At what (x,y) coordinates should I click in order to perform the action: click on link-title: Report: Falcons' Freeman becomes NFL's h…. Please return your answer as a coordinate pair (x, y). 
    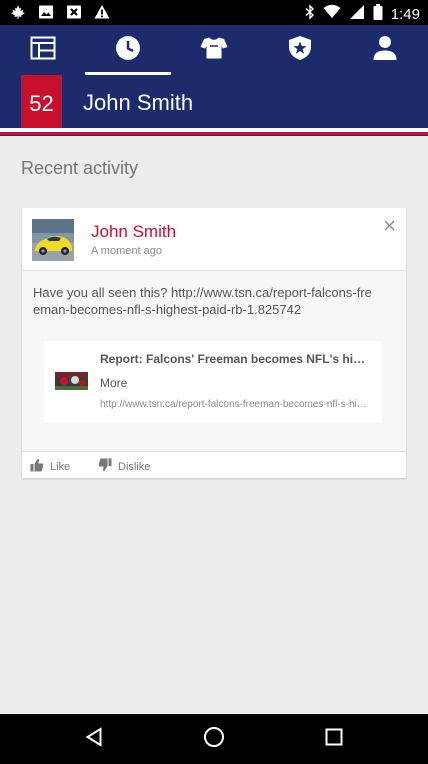
    Looking at the image, I should click on (236, 359).